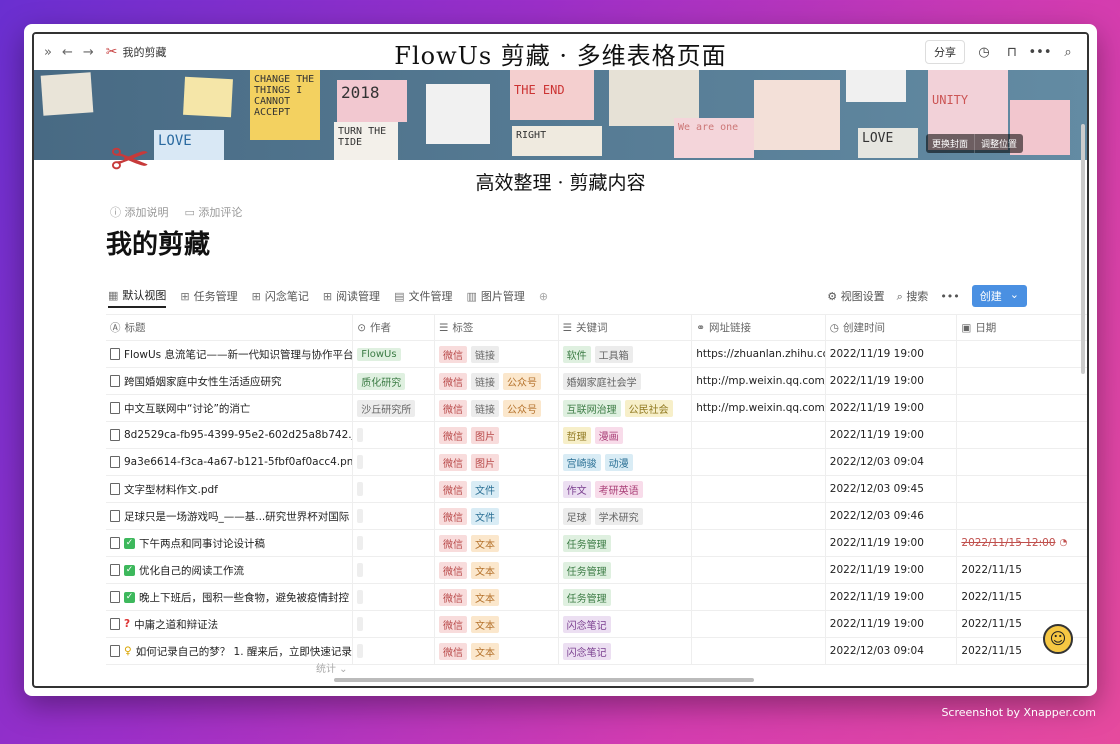 This screenshot has width=1120, height=744. What do you see at coordinates (626, 408) in the screenshot?
I see `keywords-cell: 互联网治理 公民社会` at bounding box center [626, 408].